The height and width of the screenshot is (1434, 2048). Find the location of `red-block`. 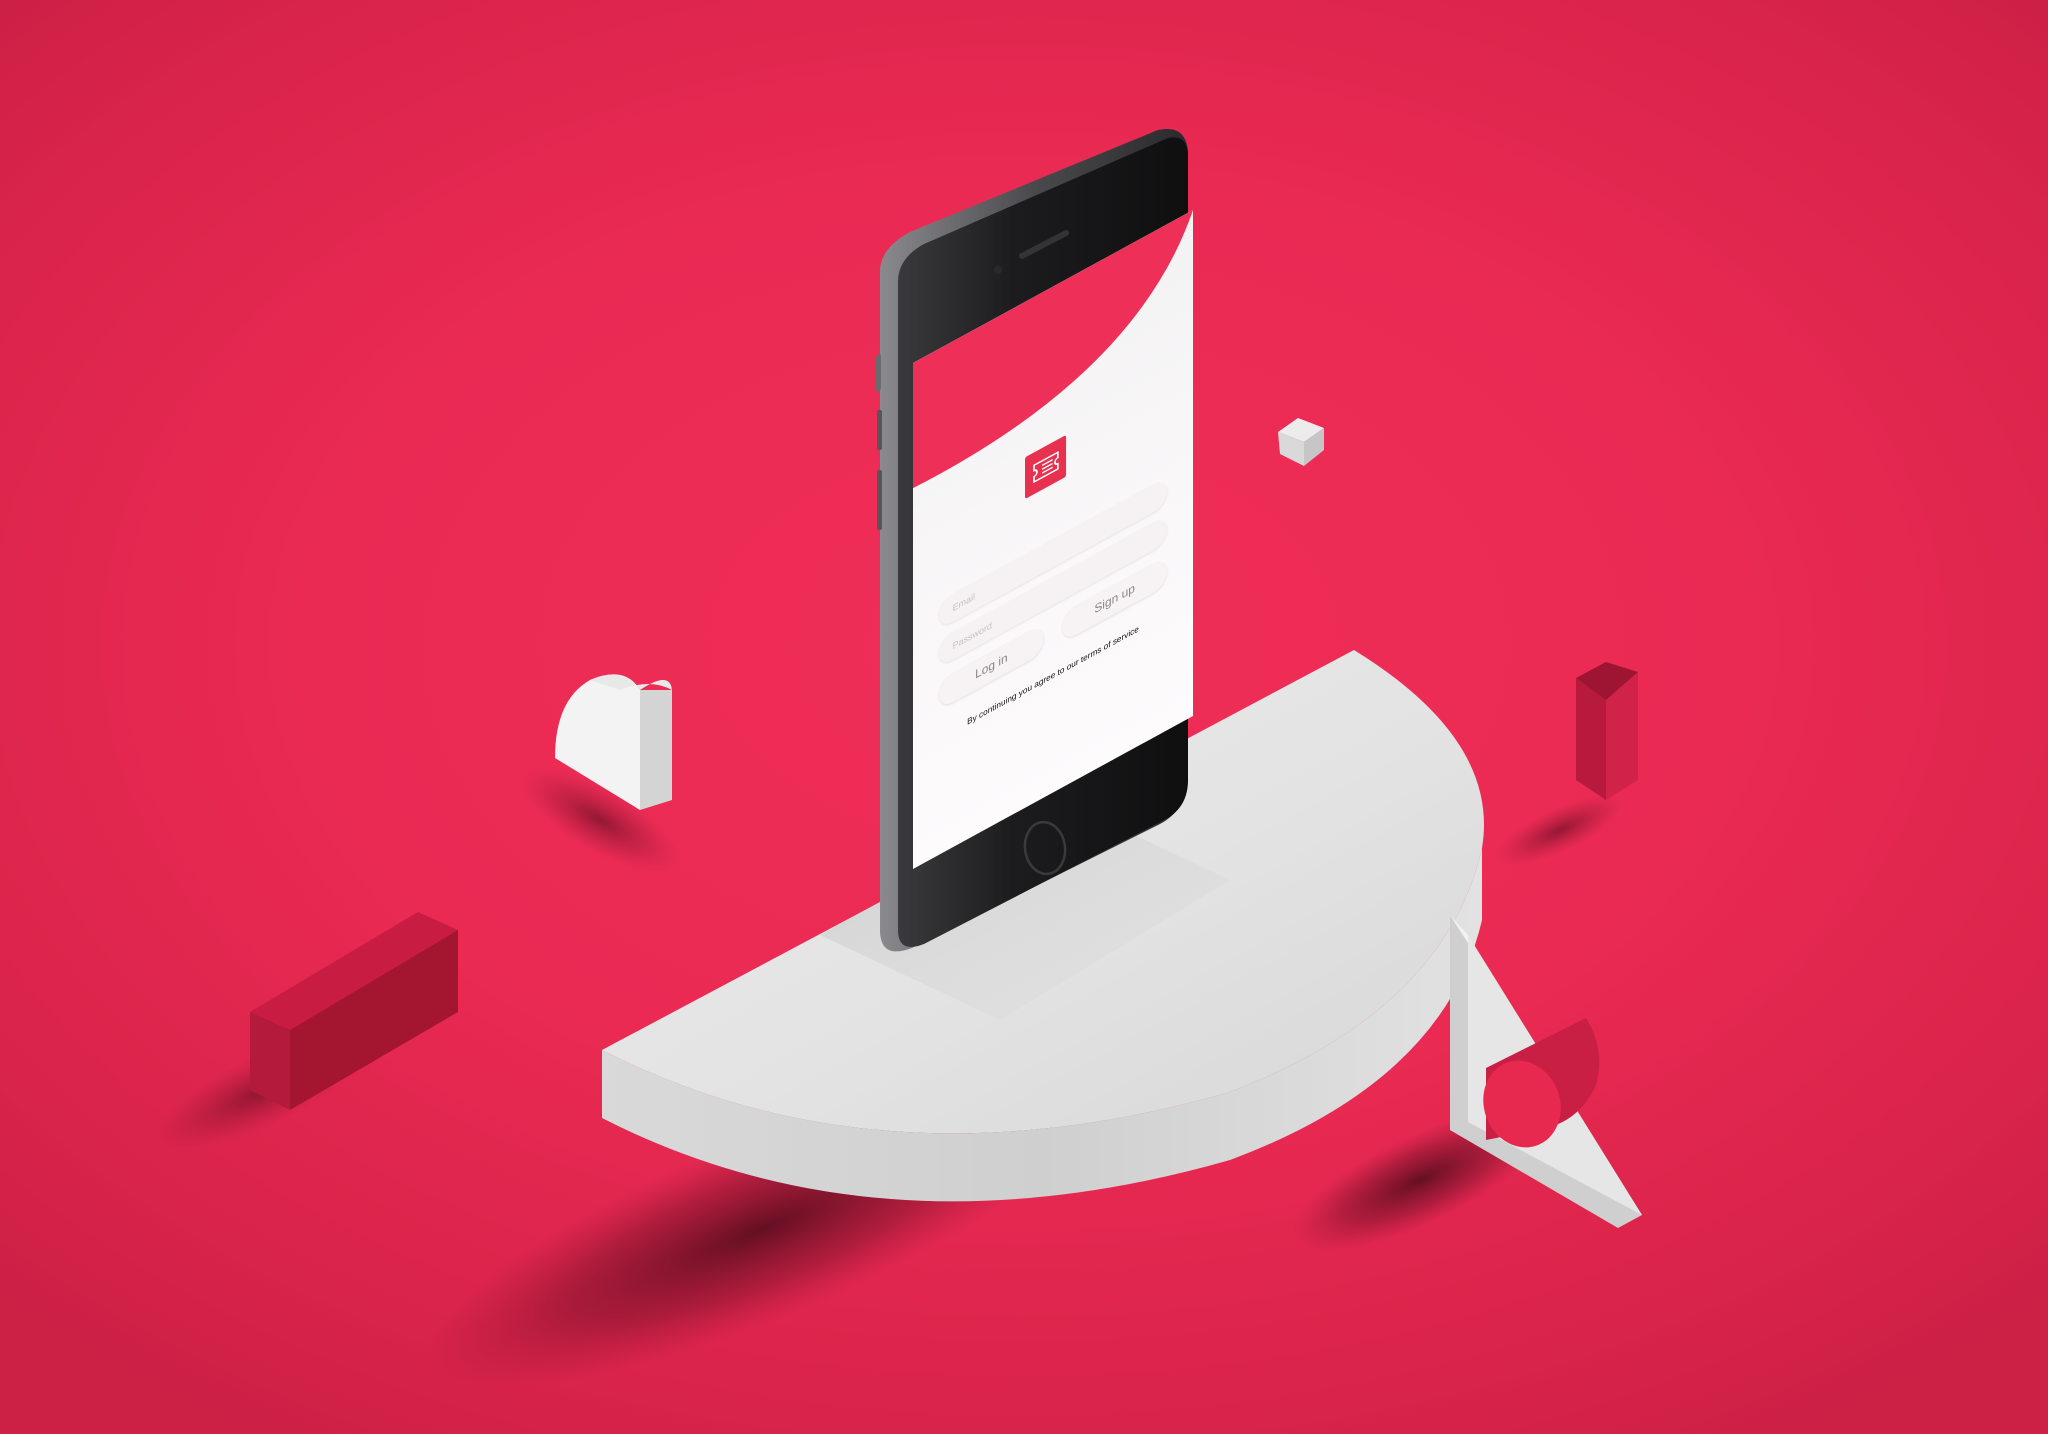

red-block is located at coordinates (354, 1011).